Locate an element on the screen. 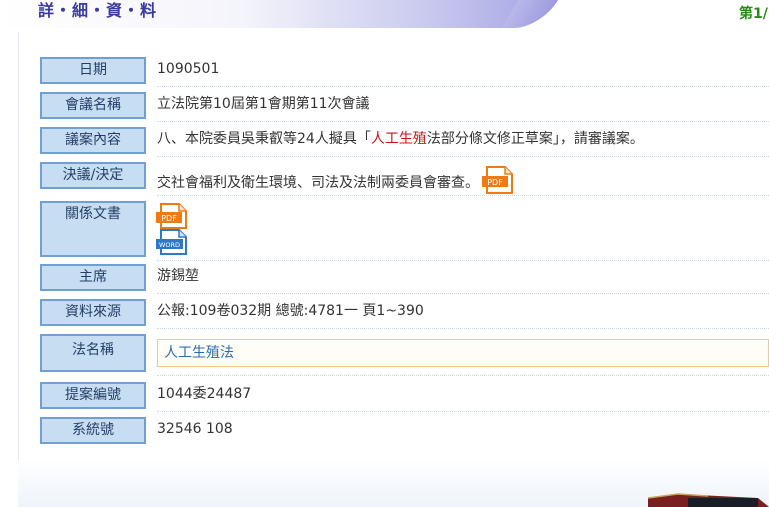 The width and height of the screenshot is (769, 507). value-system-no: 32546 108 is located at coordinates (195, 429).